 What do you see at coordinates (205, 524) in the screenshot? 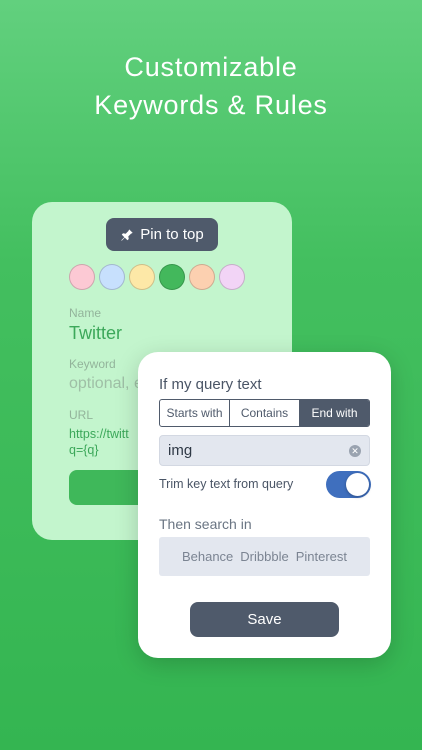
I see `then-search-label: Then search in` at bounding box center [205, 524].